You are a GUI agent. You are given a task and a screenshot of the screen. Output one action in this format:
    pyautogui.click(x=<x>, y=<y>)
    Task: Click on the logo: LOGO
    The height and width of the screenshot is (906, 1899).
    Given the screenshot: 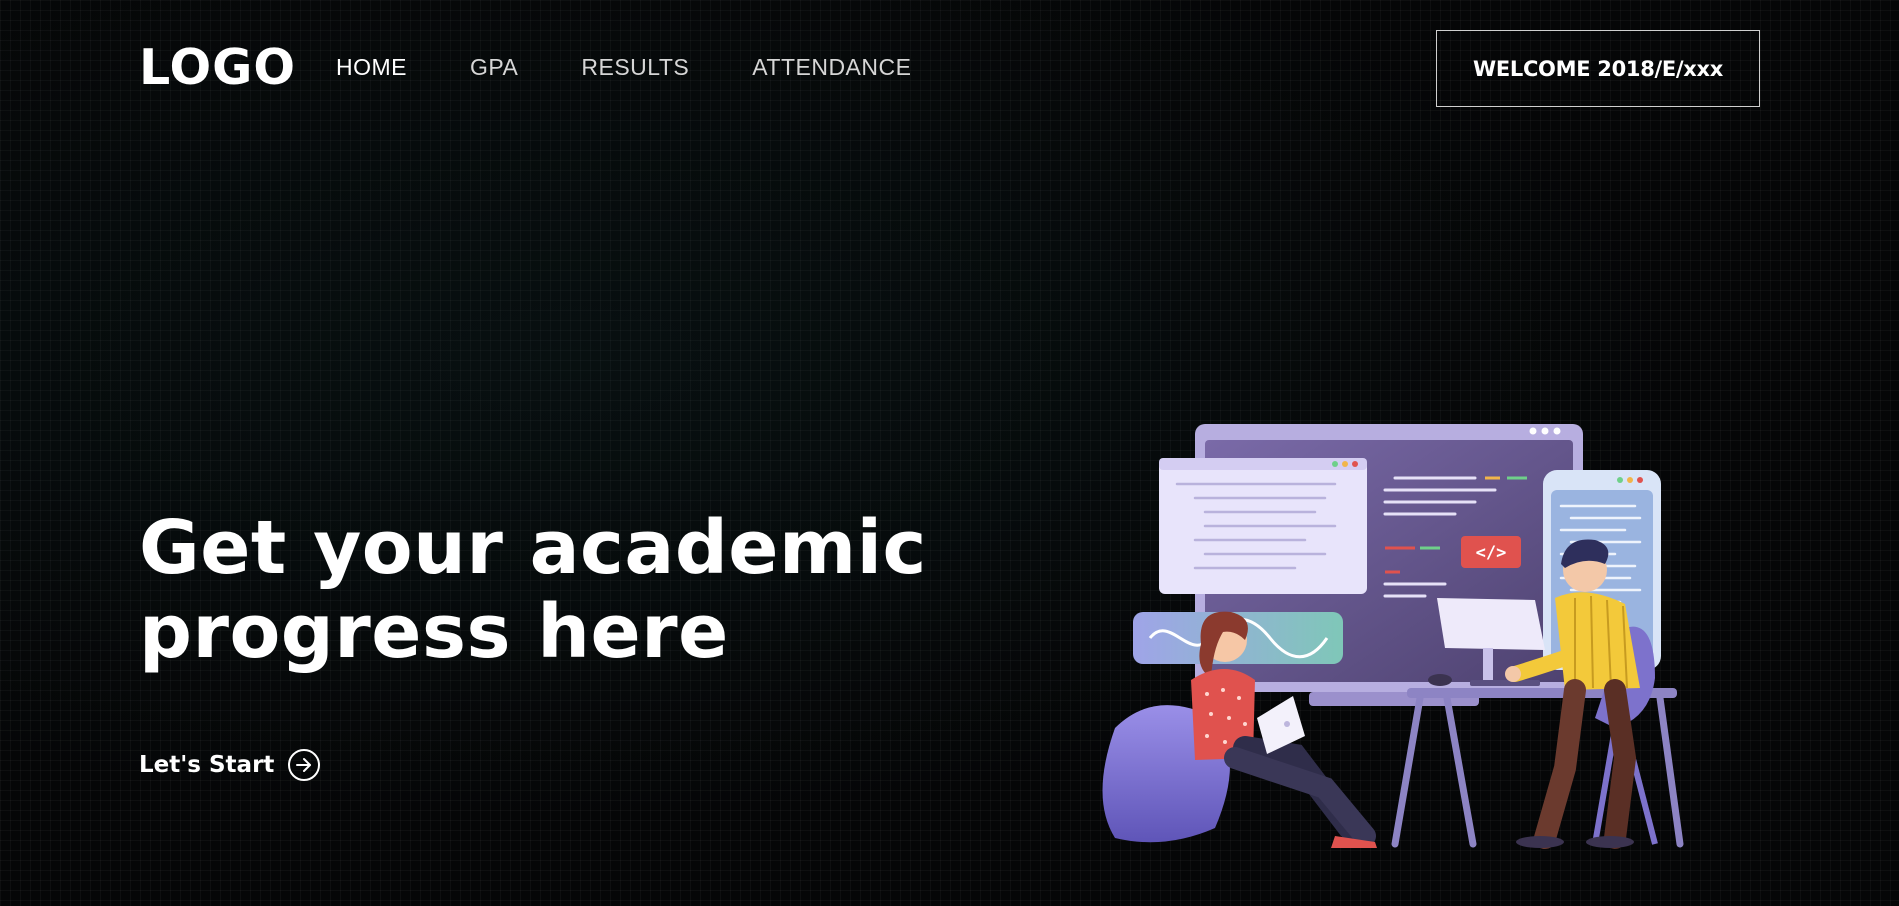 What is the action you would take?
    pyautogui.click(x=217, y=68)
    